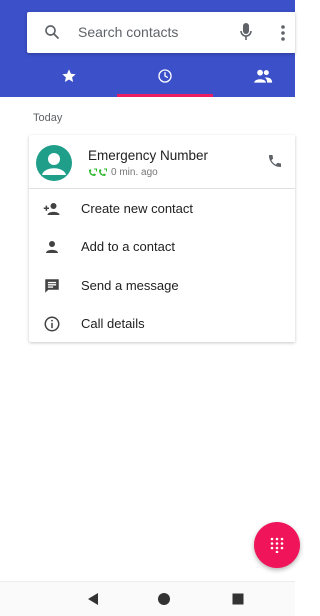 The height and width of the screenshot is (616, 320). I want to click on avatar, so click(54, 163).